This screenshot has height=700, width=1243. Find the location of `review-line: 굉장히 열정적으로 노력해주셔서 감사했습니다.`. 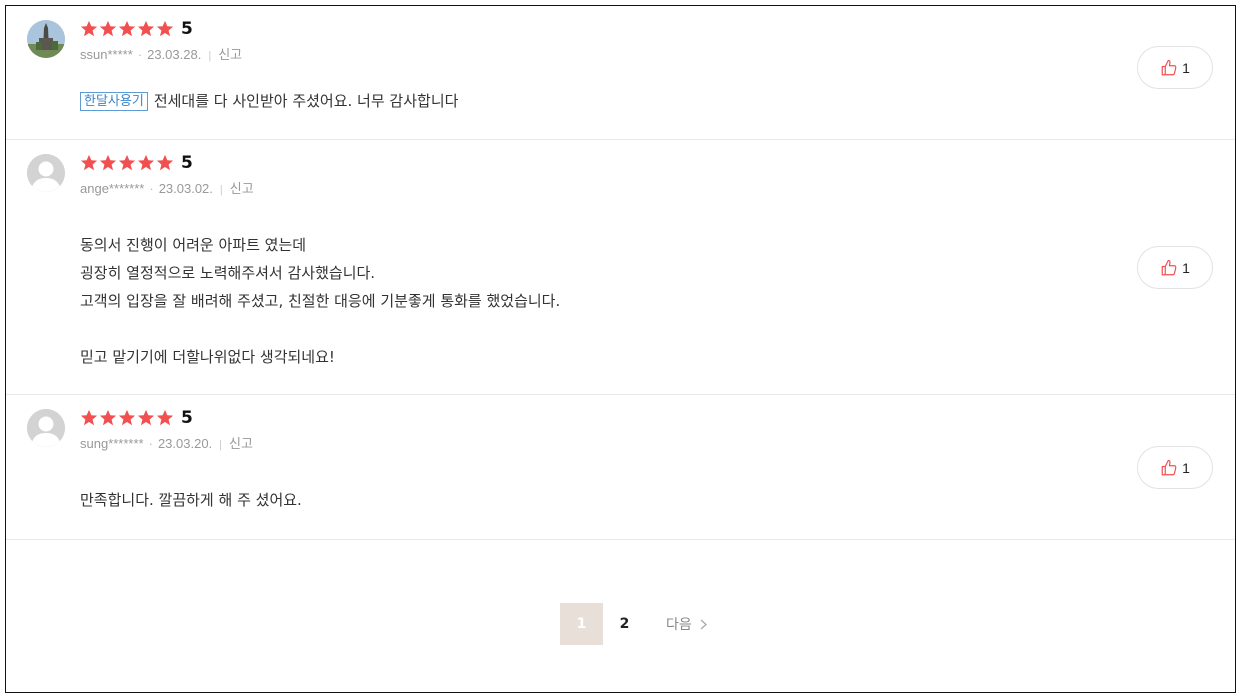

review-line: 굉장히 열정적으로 노력해주셔서 감사했습니다. is located at coordinates (228, 273).